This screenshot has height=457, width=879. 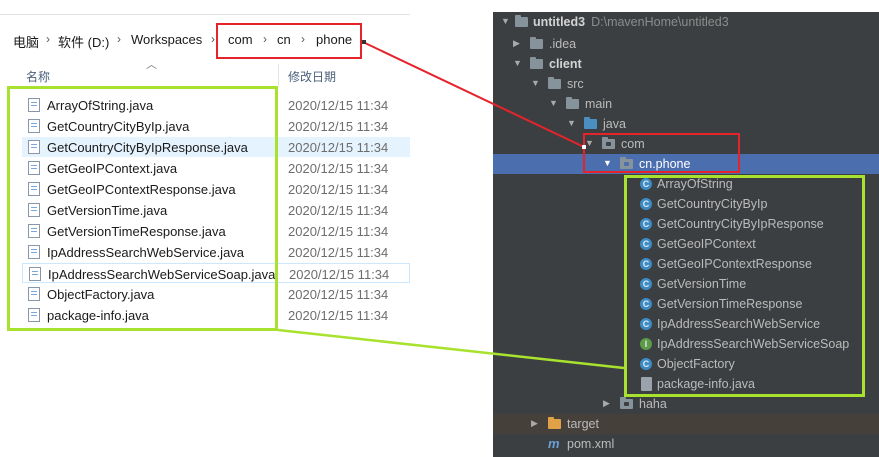 I want to click on project-name: untitled3, so click(x=559, y=22).